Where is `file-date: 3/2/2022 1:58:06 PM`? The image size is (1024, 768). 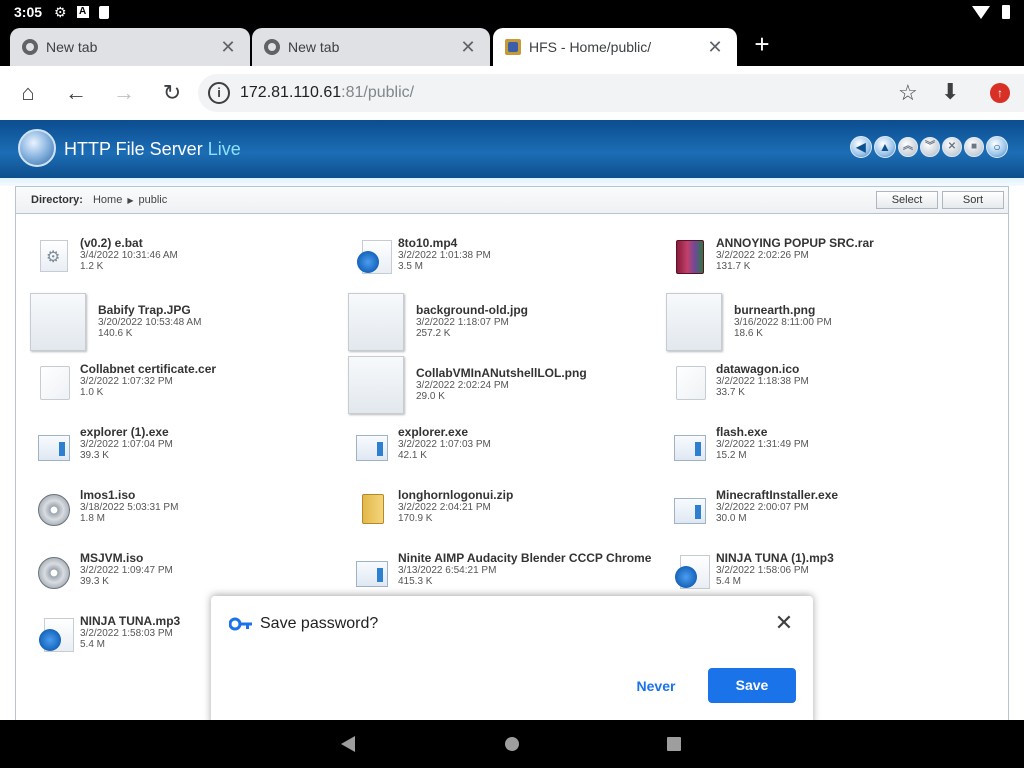
file-date: 3/2/2022 1:58:06 PM is located at coordinates (762, 570).